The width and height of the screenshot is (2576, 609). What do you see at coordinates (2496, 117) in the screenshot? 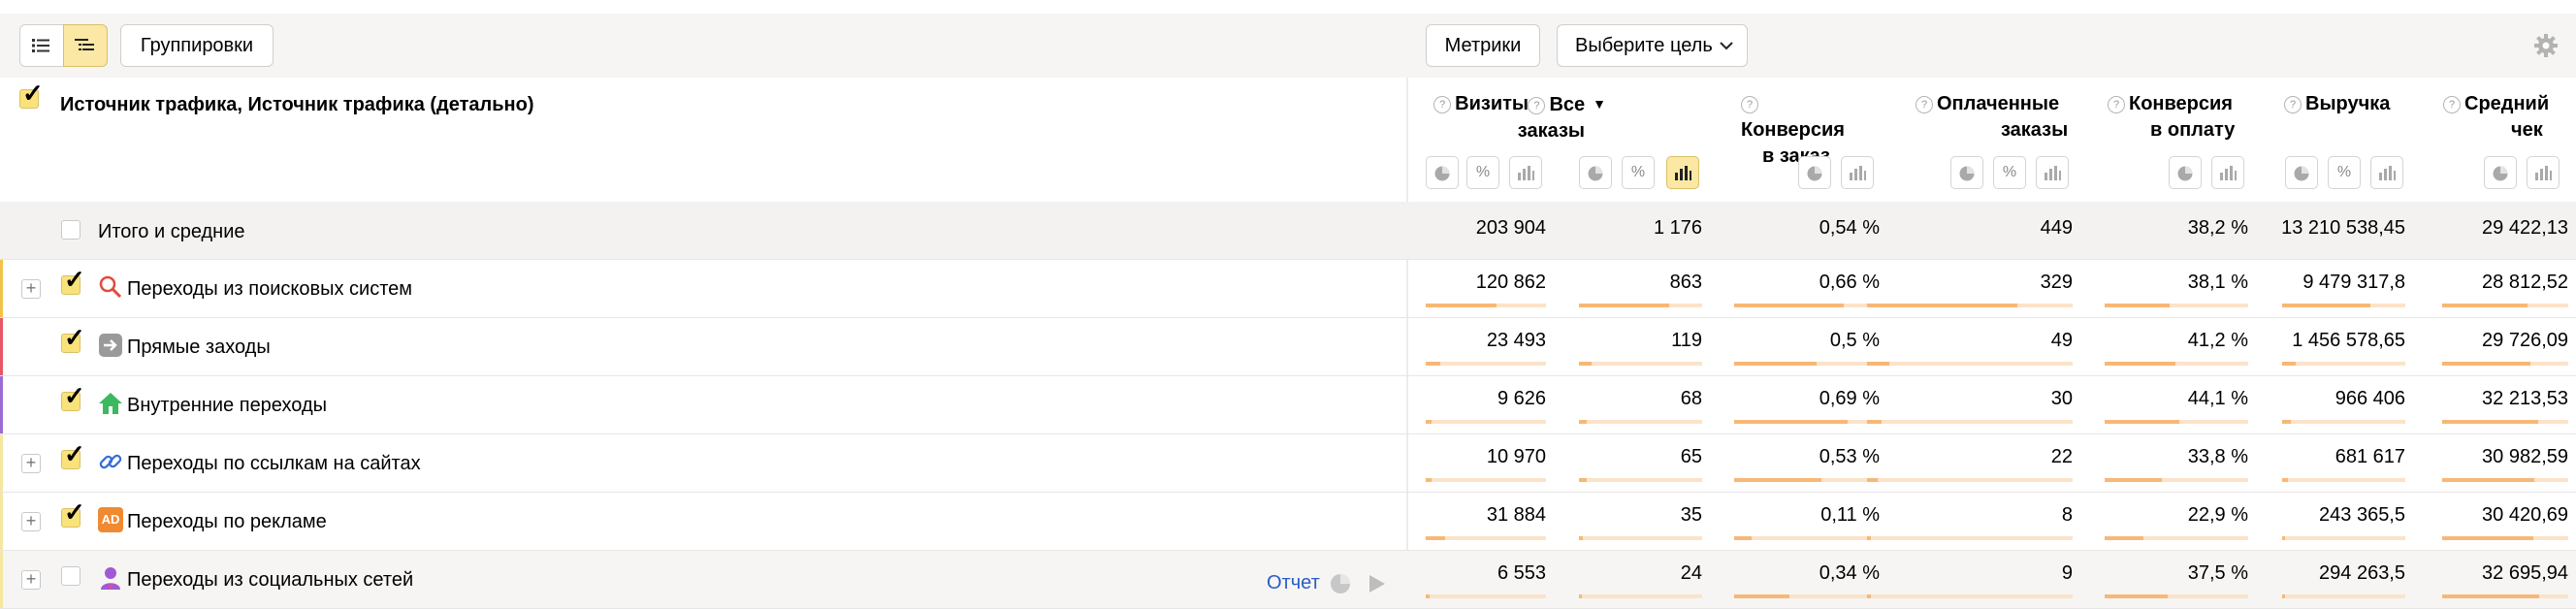
I see `column-header-average-check: ? Средний чек` at bounding box center [2496, 117].